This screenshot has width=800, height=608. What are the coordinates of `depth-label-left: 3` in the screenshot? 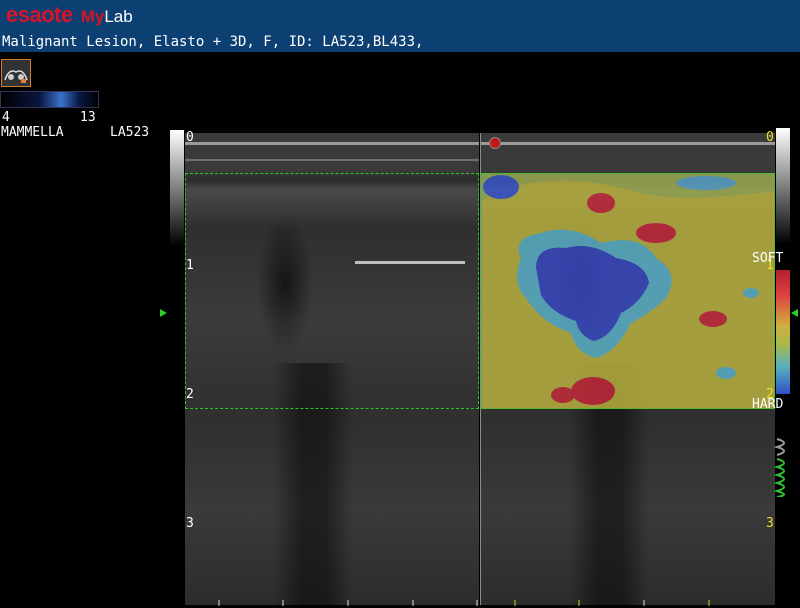 It's located at (190, 523).